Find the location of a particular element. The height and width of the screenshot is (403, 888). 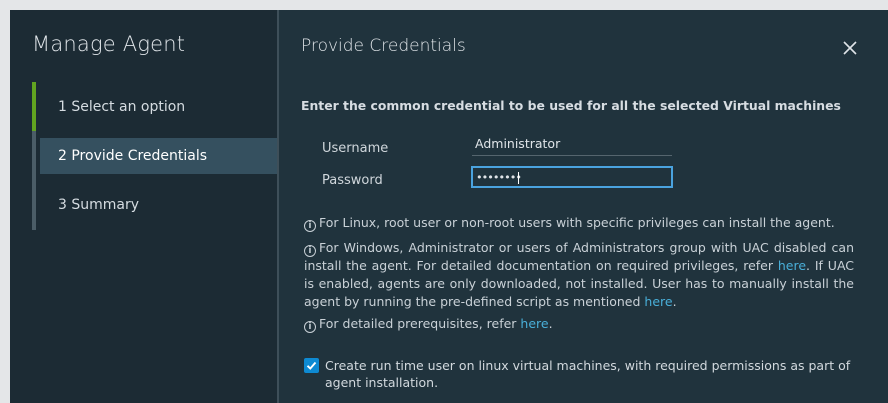

password-field is located at coordinates (572, 177).